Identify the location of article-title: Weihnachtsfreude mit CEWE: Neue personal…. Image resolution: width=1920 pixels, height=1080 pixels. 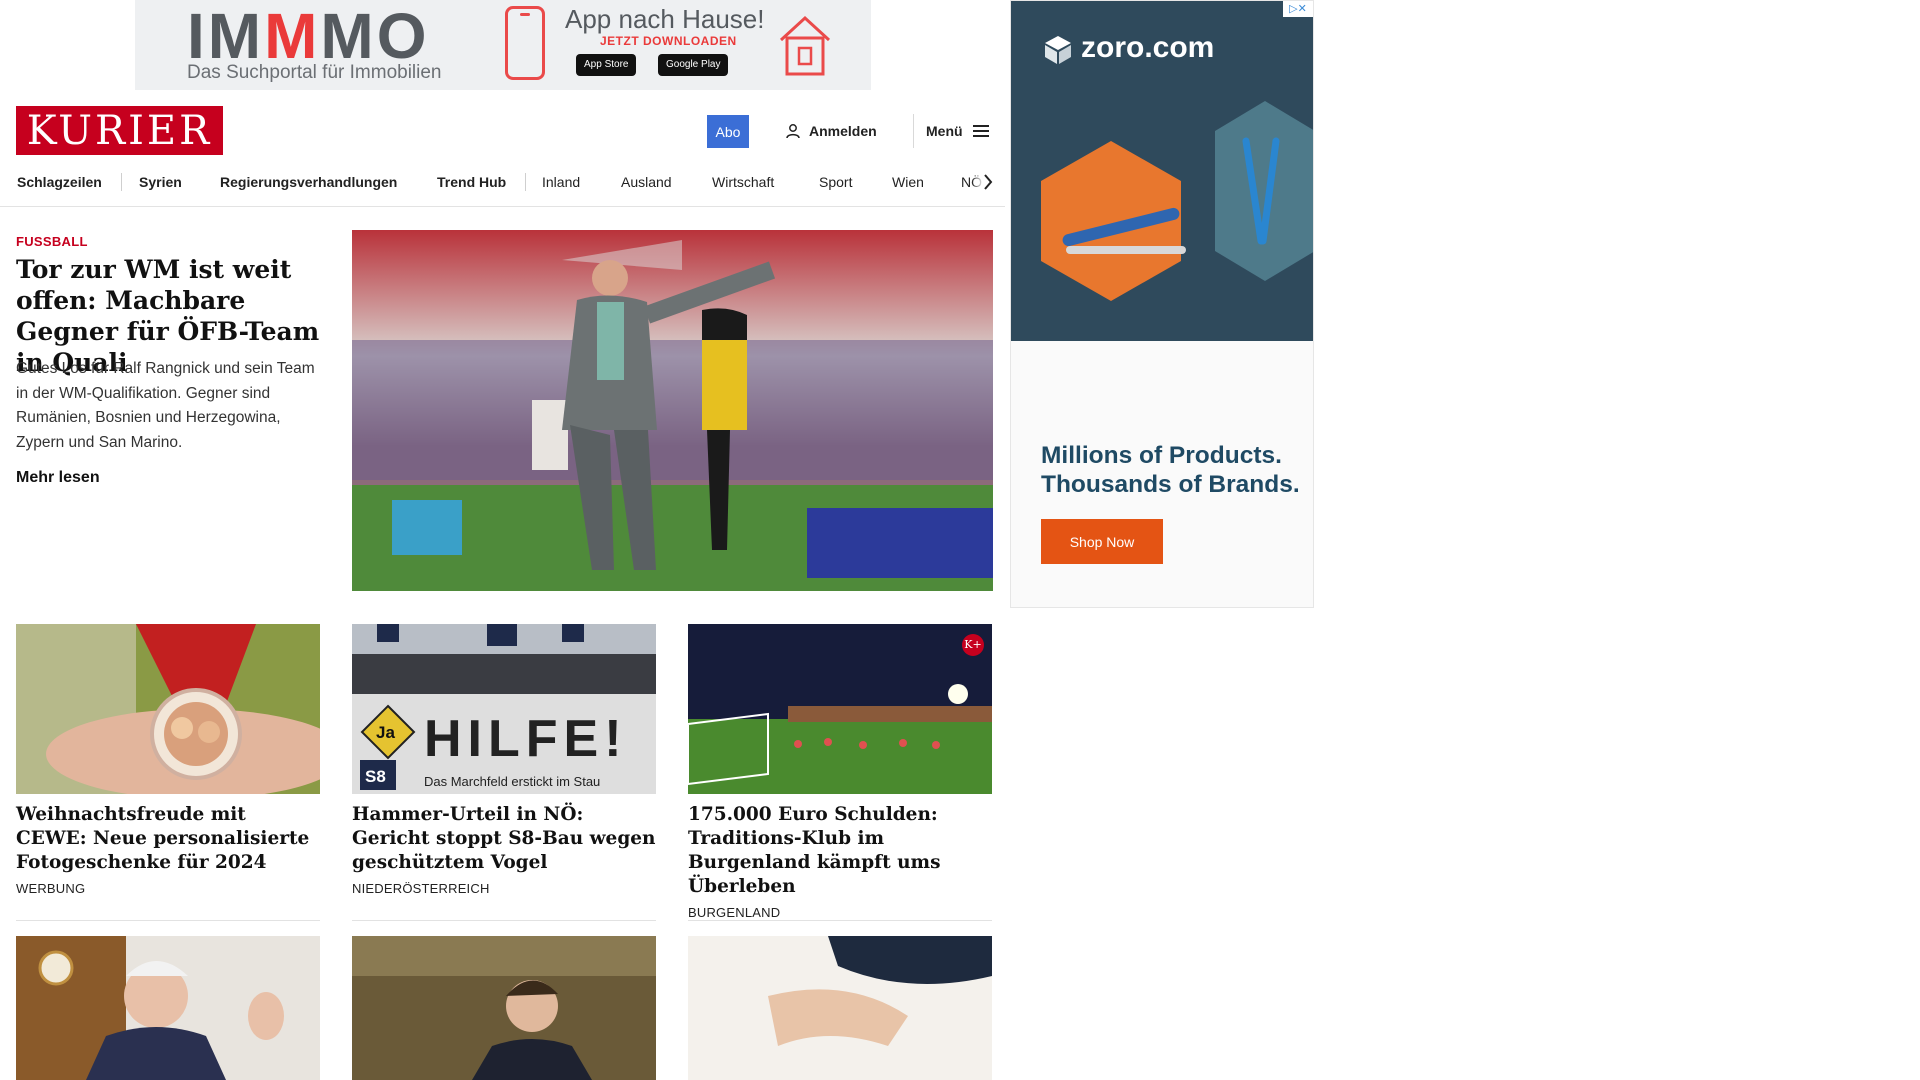
(168, 839).